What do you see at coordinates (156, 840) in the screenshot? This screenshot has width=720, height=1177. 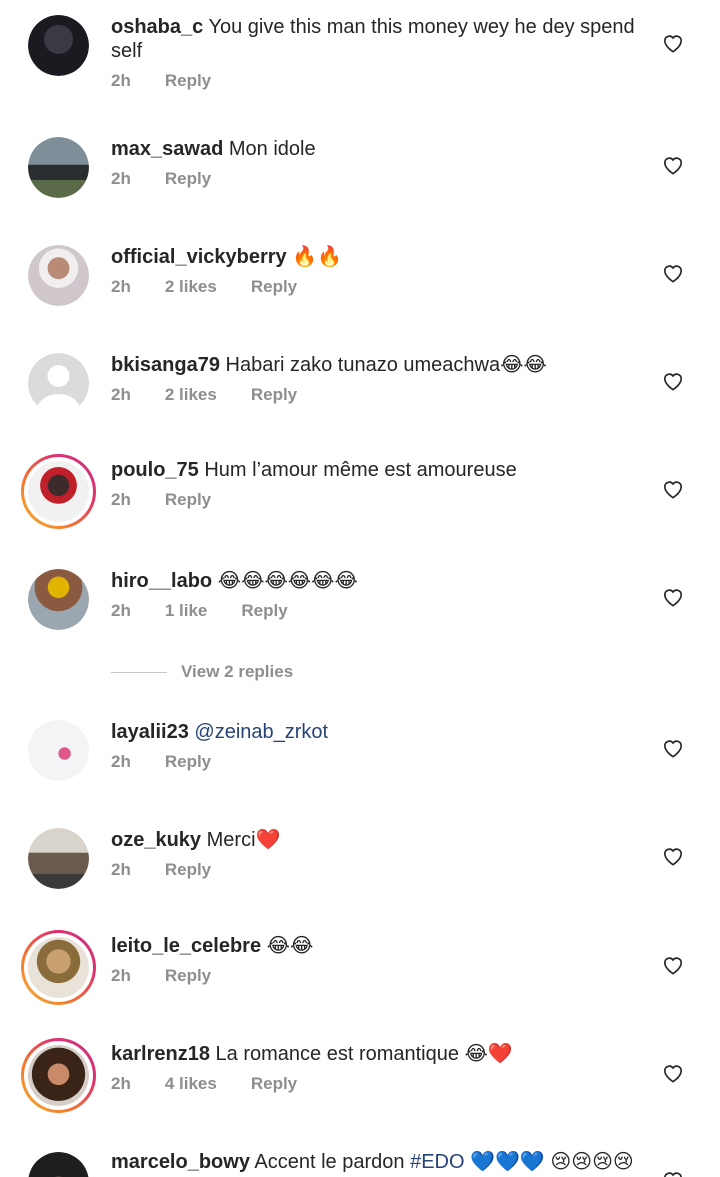 I see `username: oze_kuky` at bounding box center [156, 840].